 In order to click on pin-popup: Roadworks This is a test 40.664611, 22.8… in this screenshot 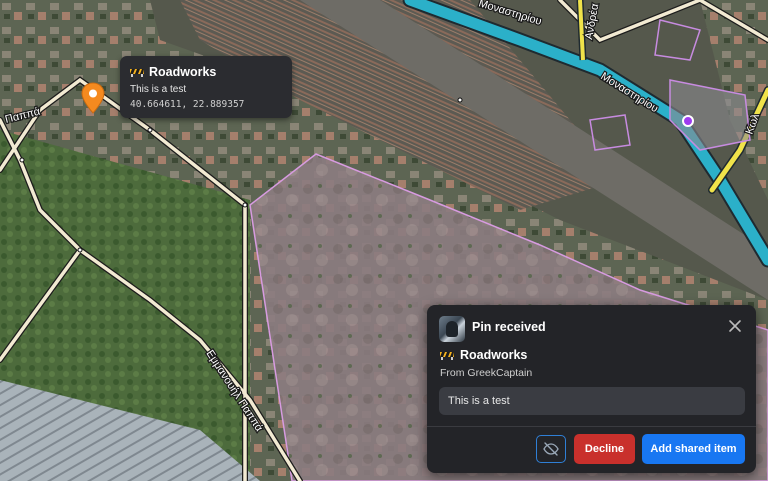, I will do `click(206, 87)`.